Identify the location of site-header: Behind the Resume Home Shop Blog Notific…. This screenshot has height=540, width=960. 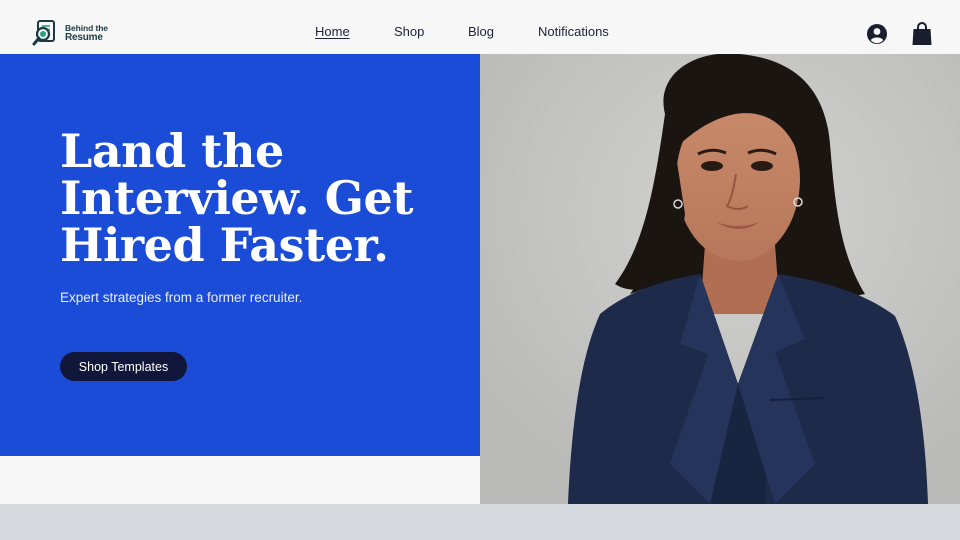
(480, 27).